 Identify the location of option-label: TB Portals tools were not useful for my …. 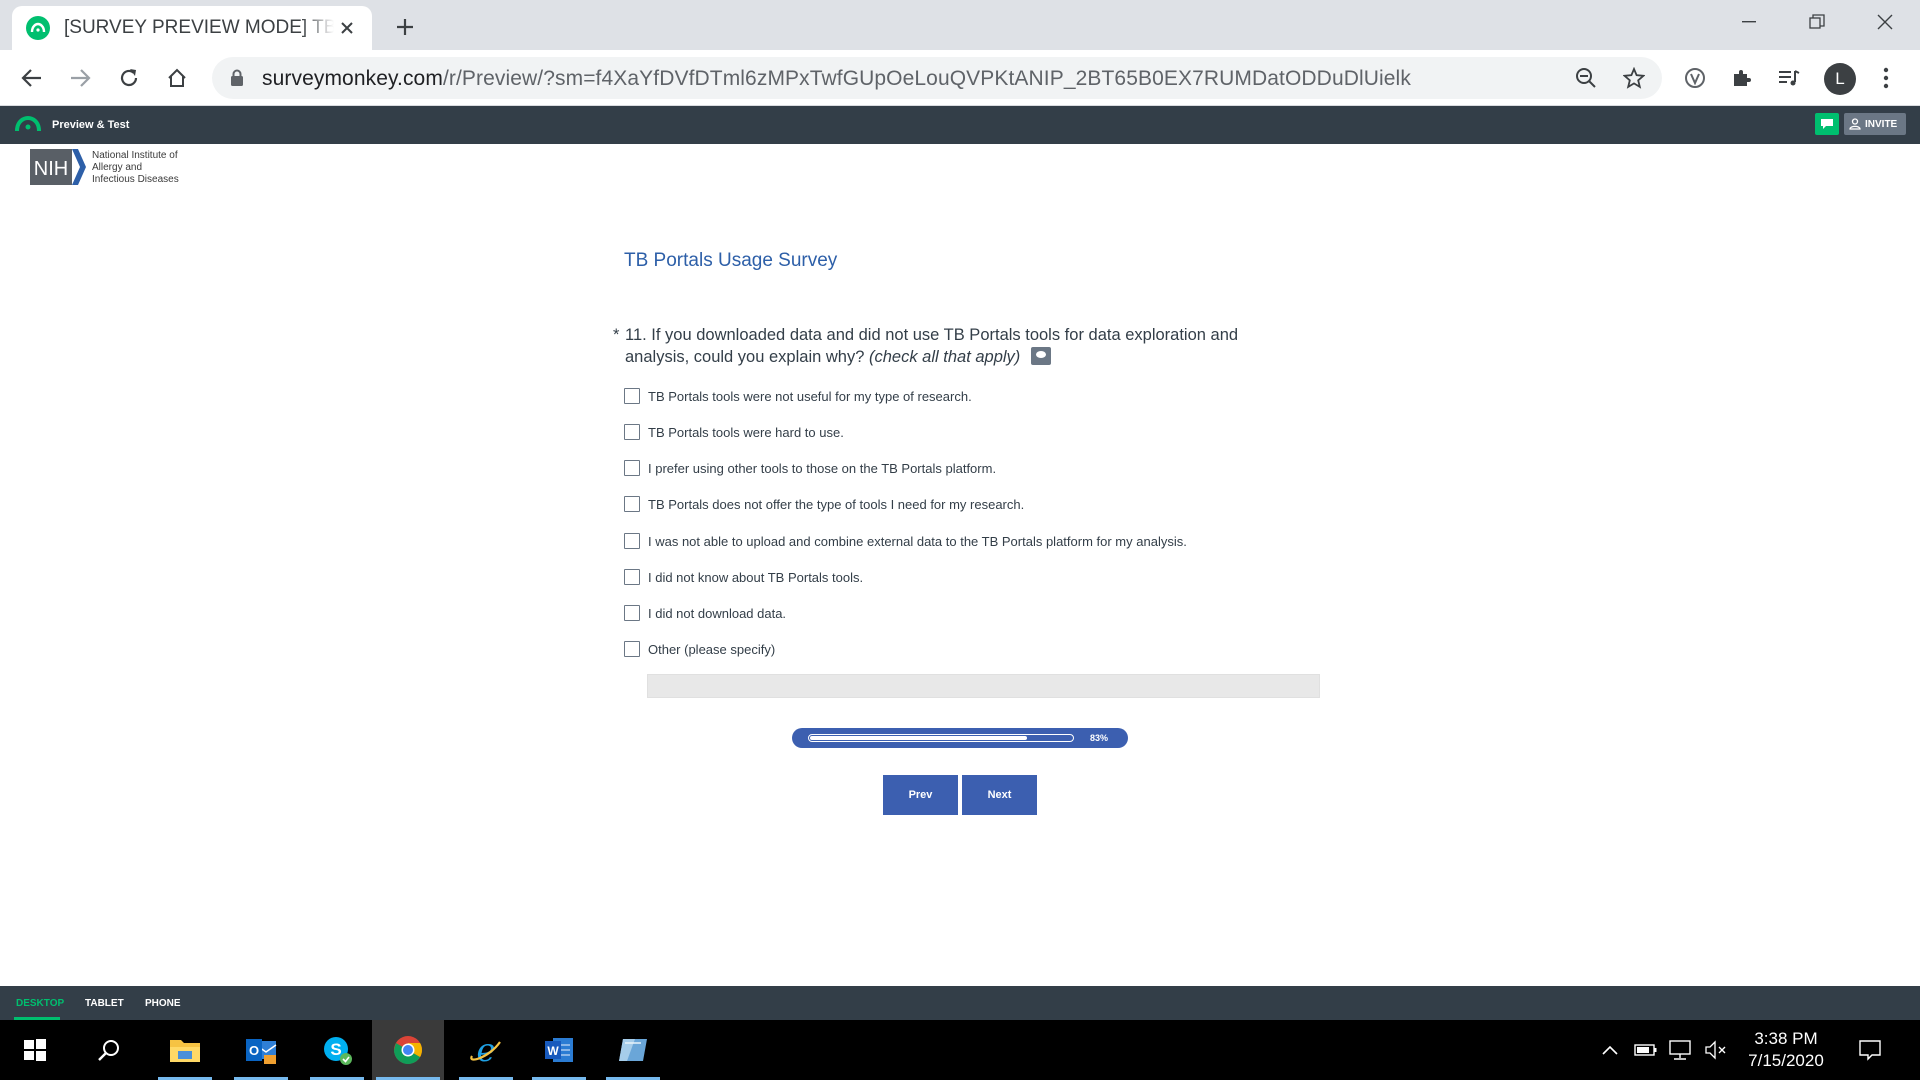
(810, 396).